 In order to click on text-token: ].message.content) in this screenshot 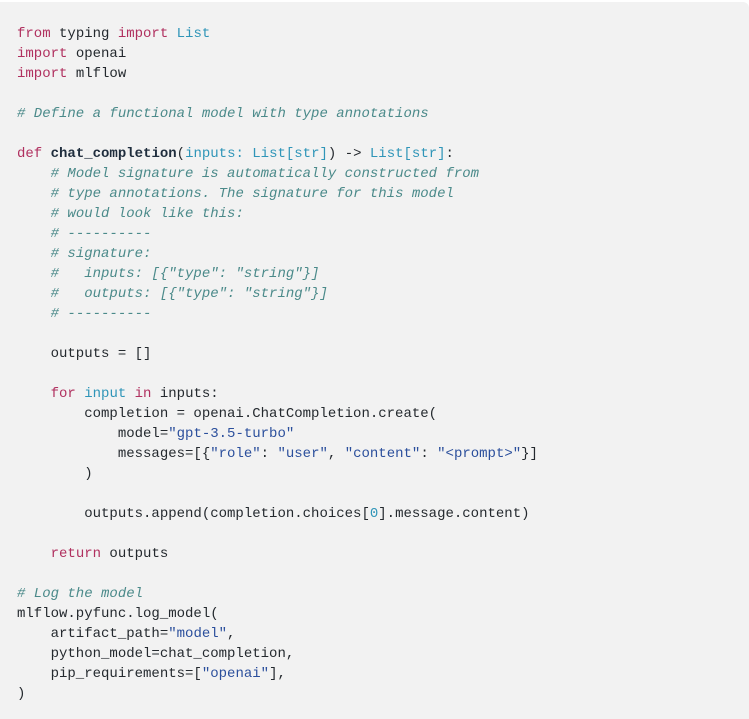, I will do `click(454, 514)`.